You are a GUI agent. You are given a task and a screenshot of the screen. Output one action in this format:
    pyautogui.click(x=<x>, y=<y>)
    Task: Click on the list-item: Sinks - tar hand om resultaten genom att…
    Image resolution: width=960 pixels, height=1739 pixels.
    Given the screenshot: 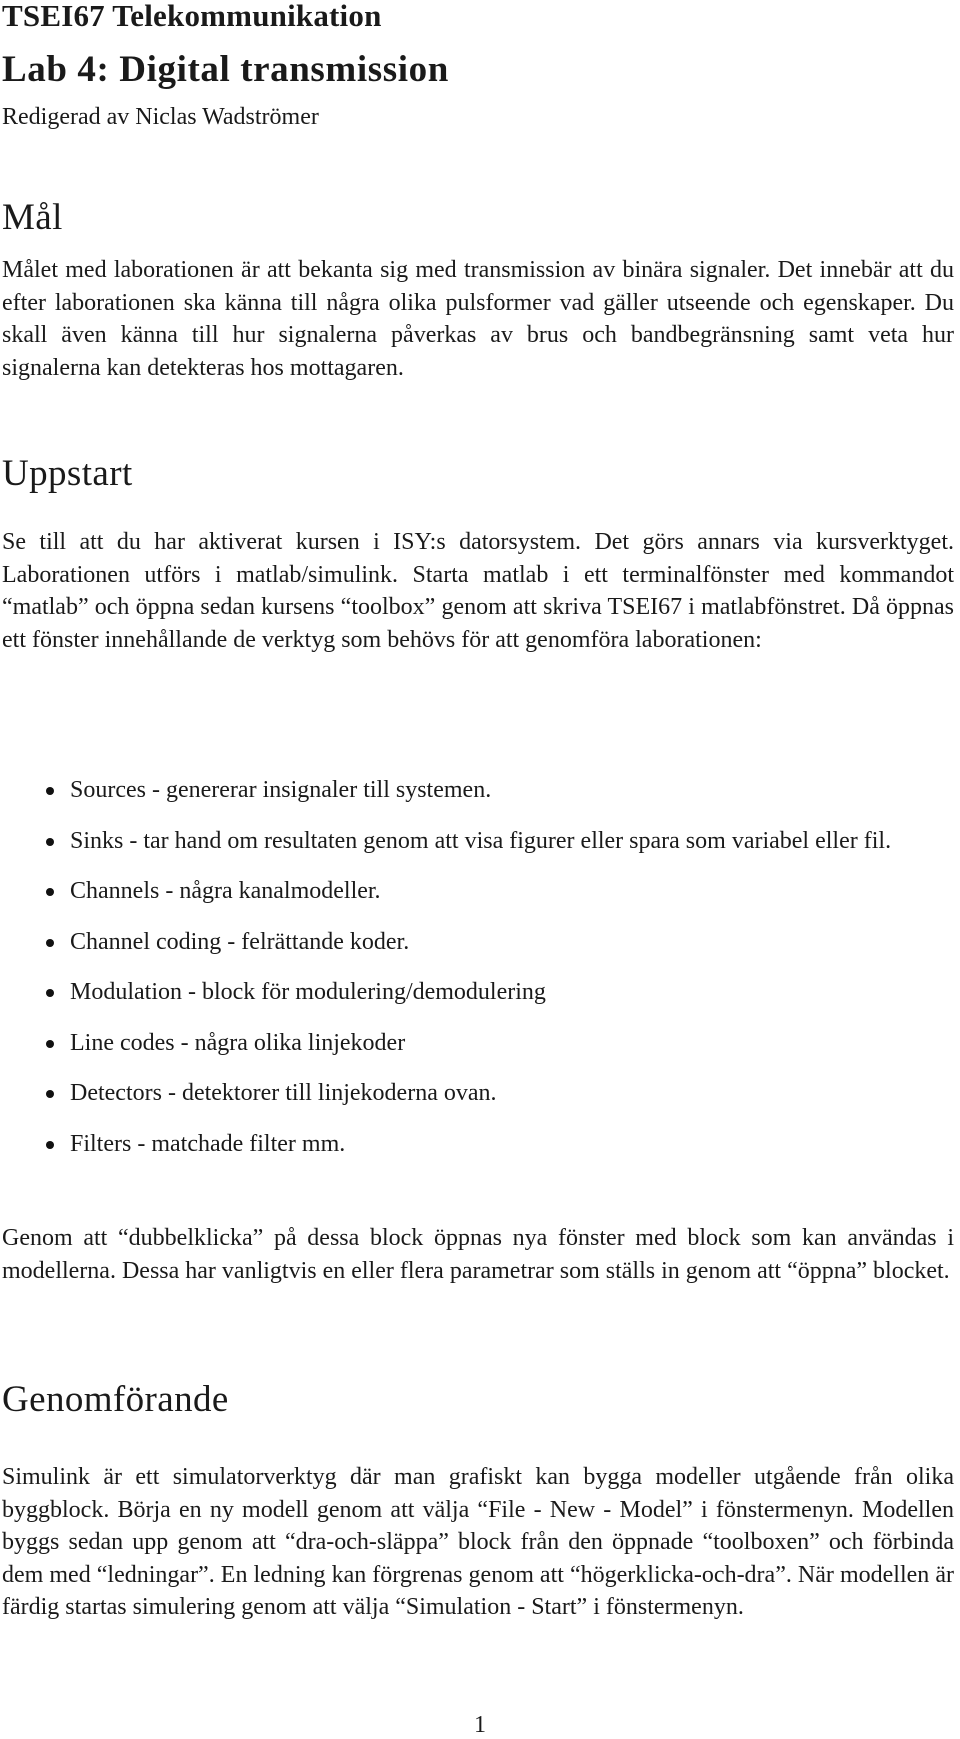 What is the action you would take?
    pyautogui.click(x=478, y=841)
    